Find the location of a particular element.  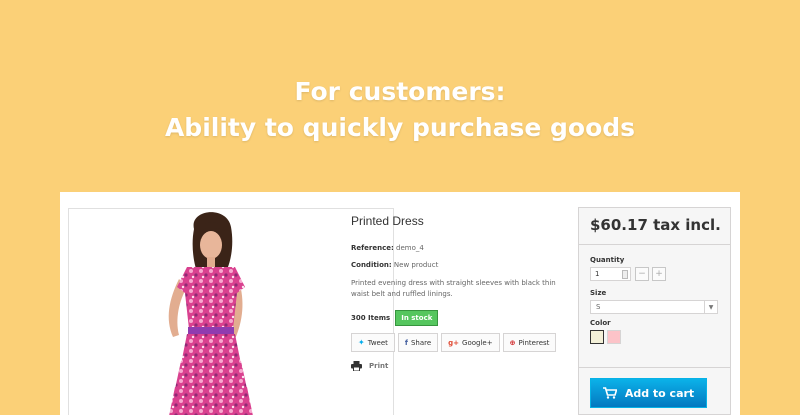

tweet-button: ✦ Tweet is located at coordinates (373, 342).